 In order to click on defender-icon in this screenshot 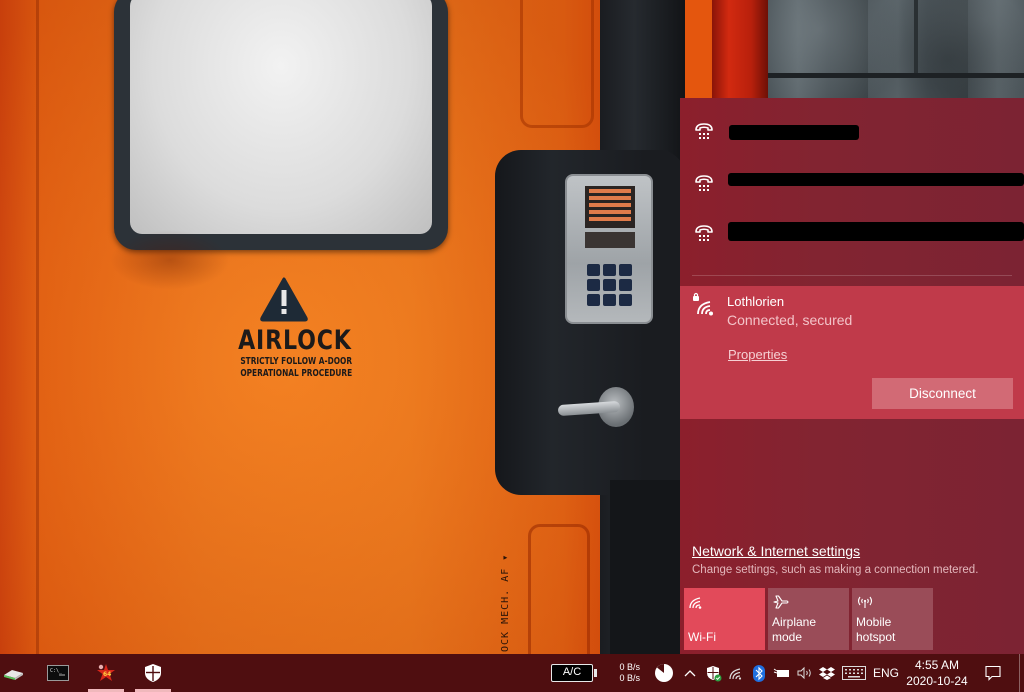, I will do `click(714, 673)`.